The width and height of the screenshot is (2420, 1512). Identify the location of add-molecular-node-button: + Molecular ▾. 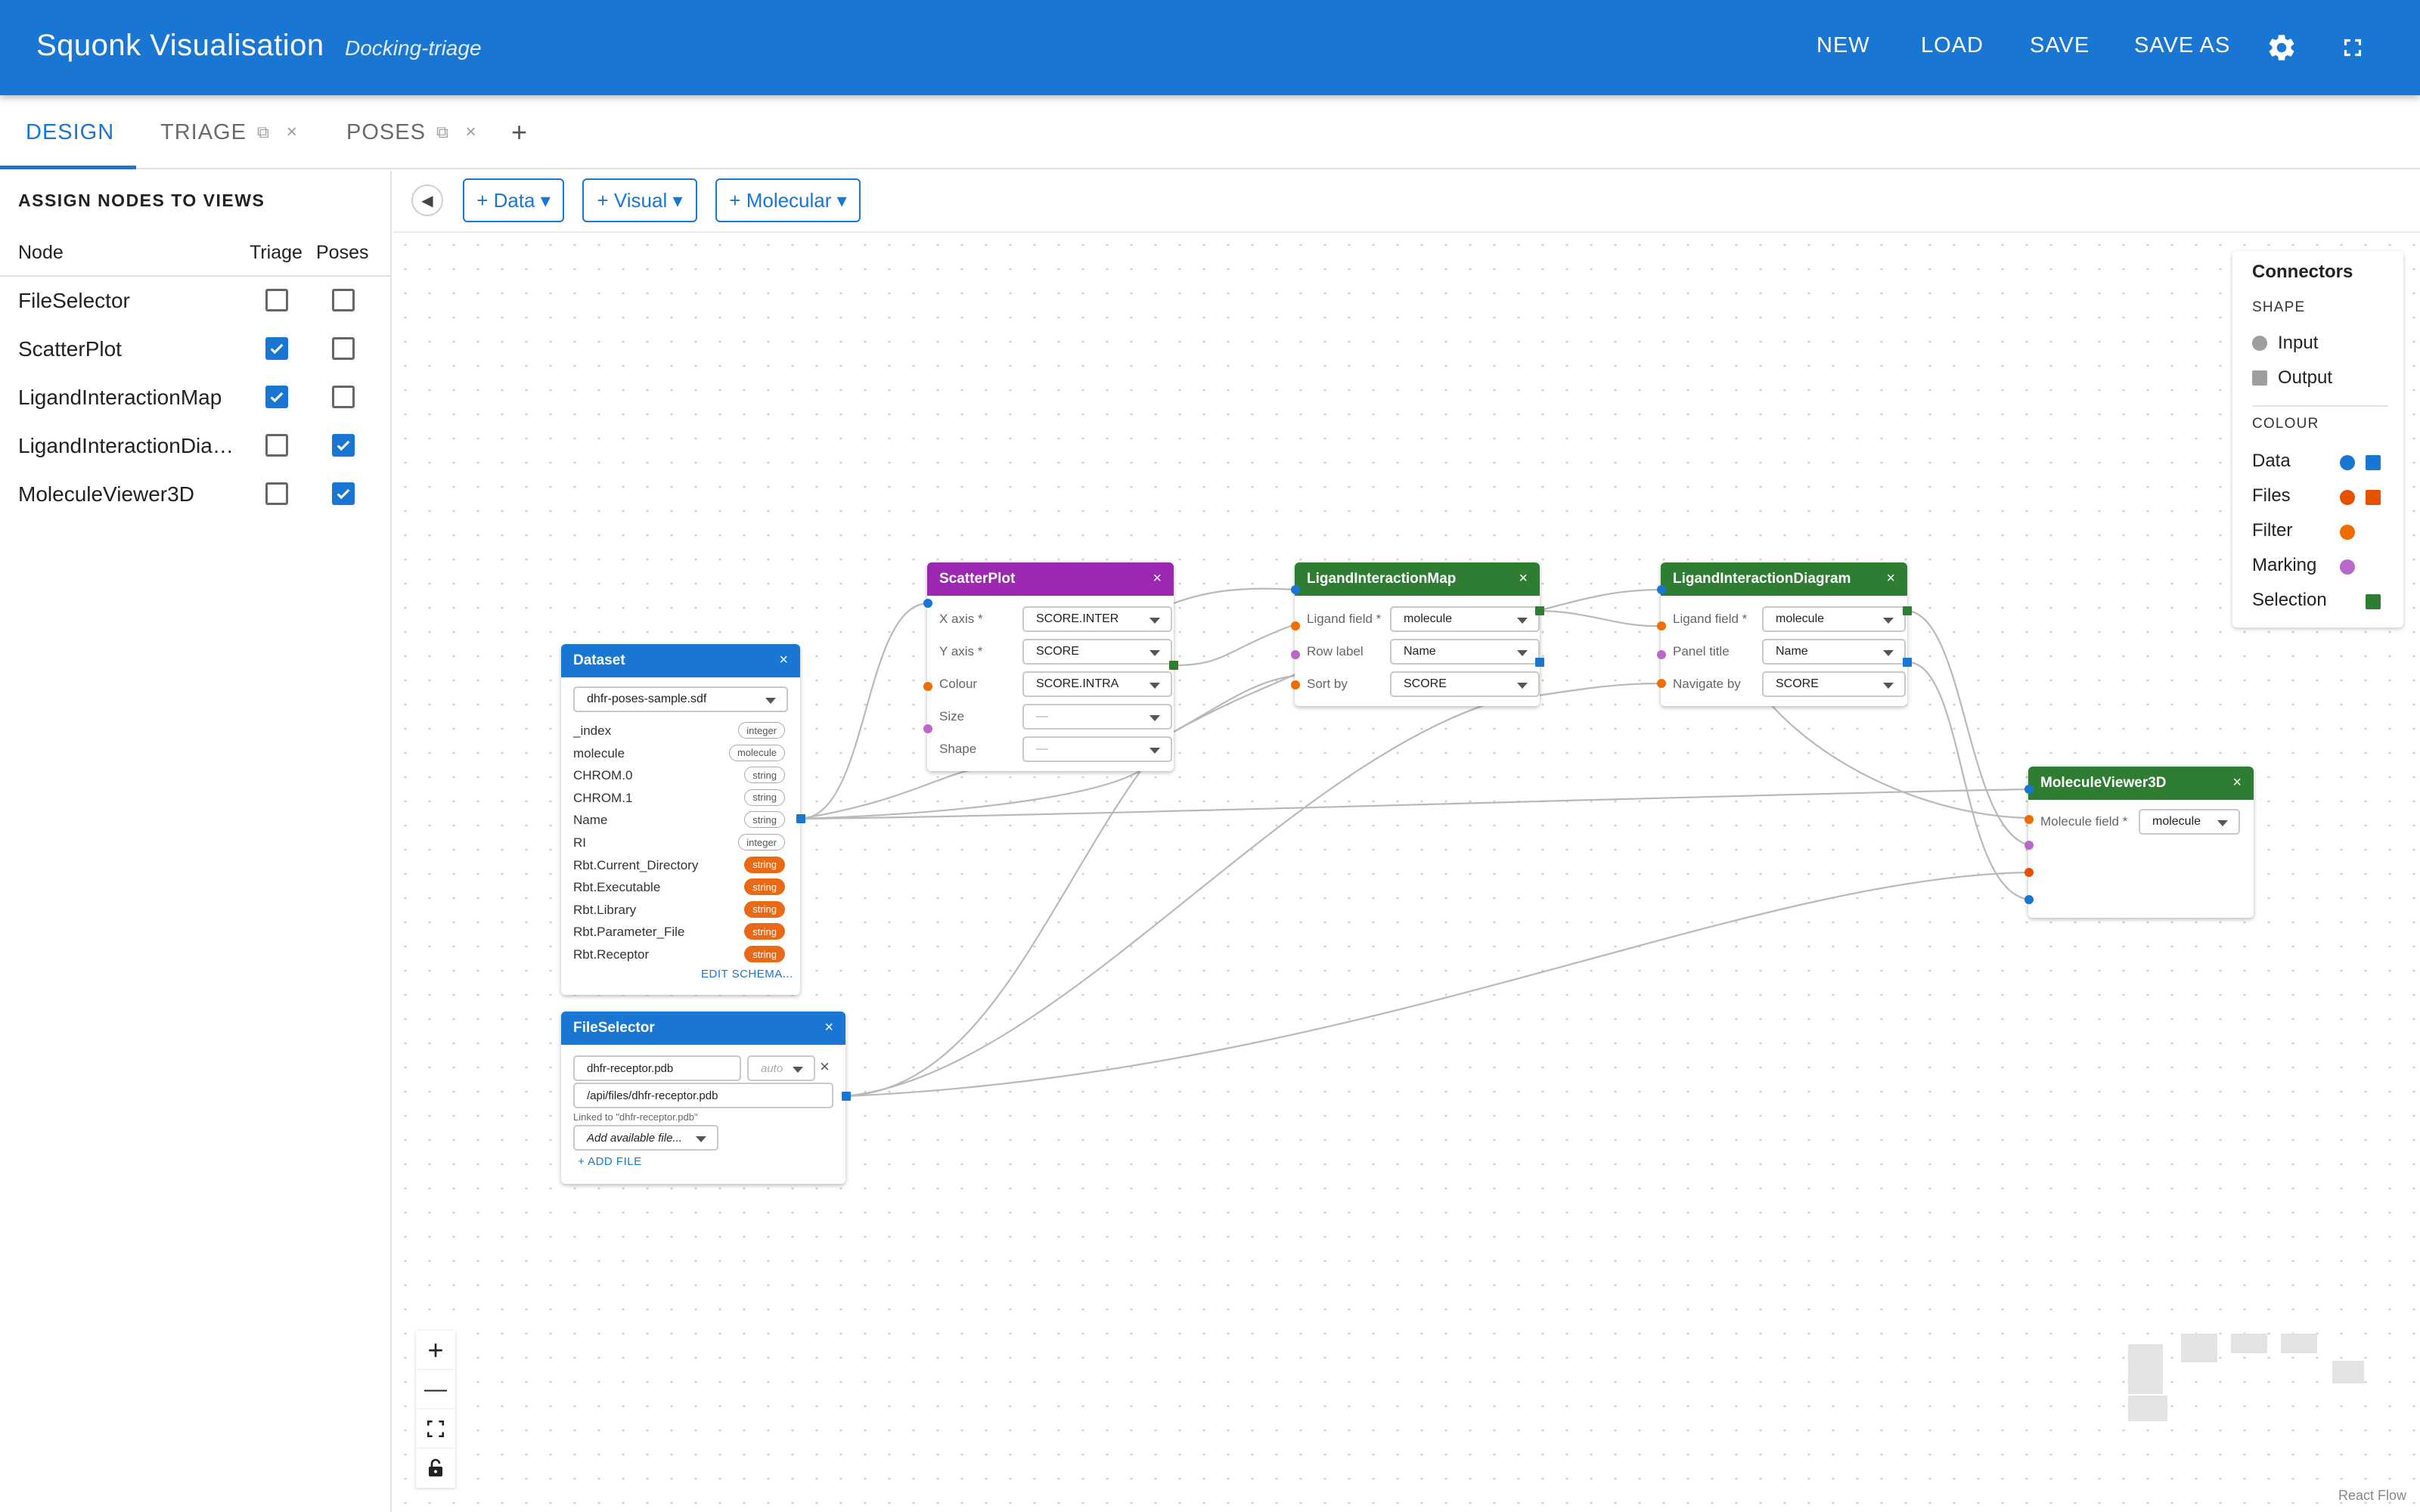
(788, 200).